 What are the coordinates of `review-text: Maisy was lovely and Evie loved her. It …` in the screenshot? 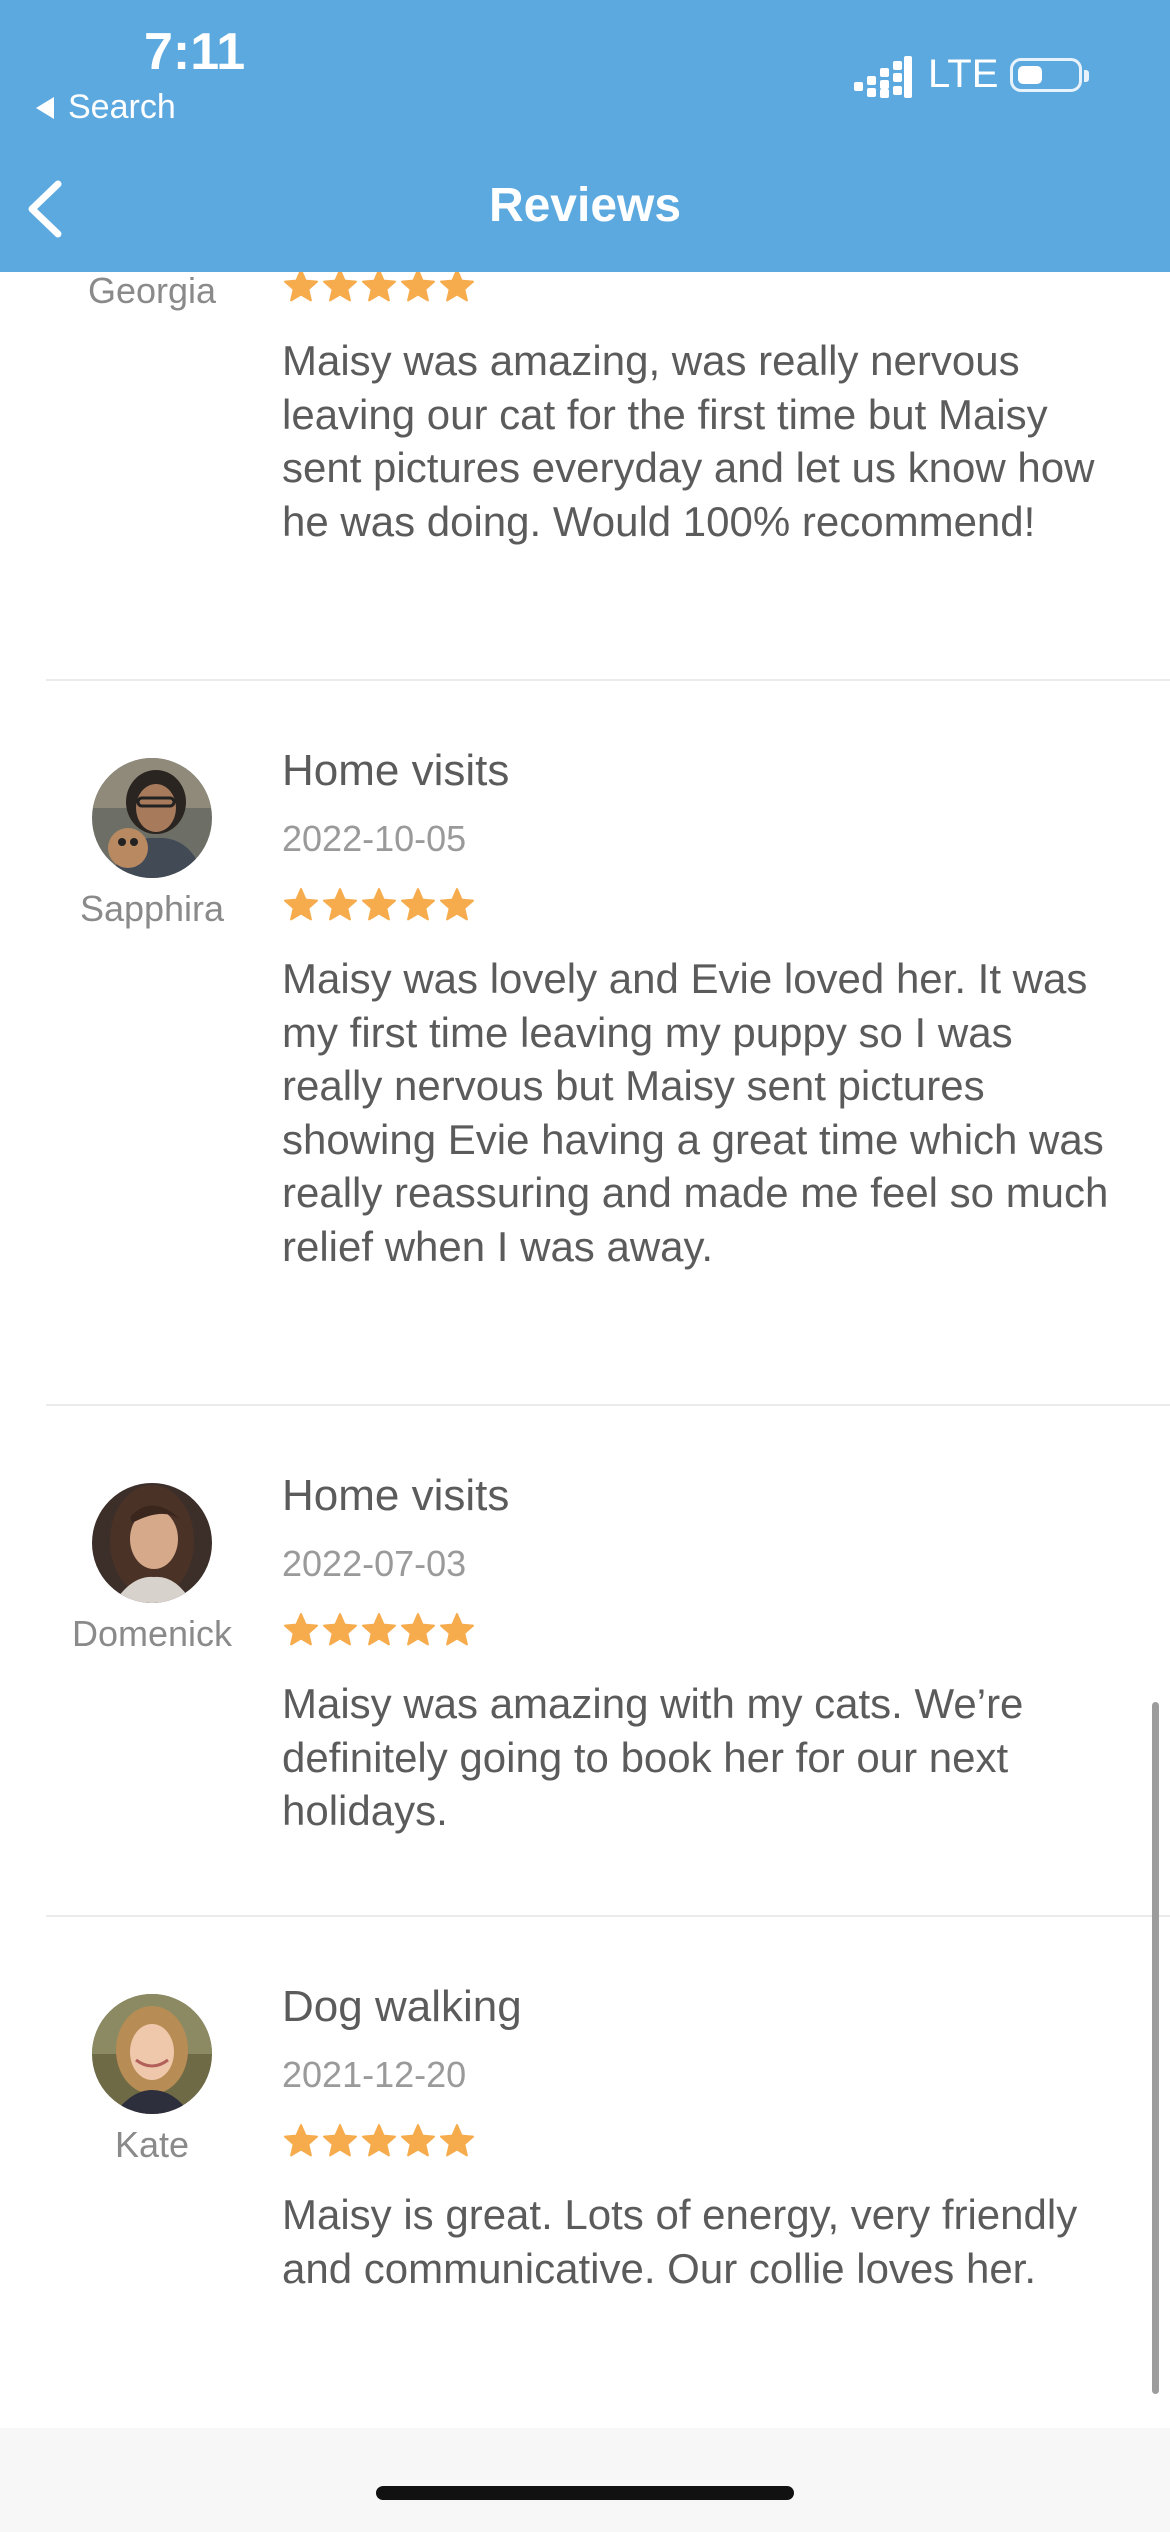 It's located at (695, 1112).